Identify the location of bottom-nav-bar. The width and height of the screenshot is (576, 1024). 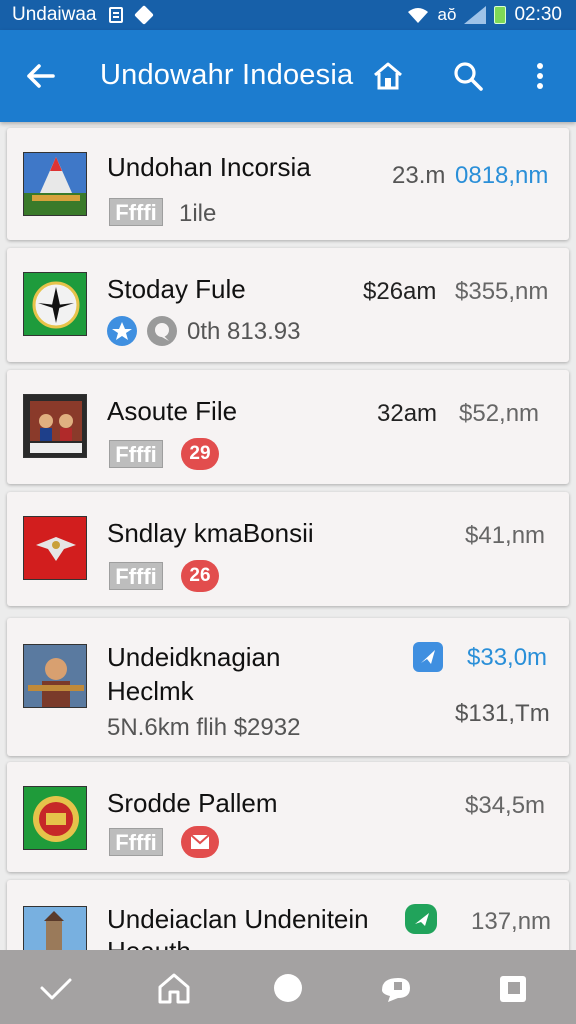
(288, 987).